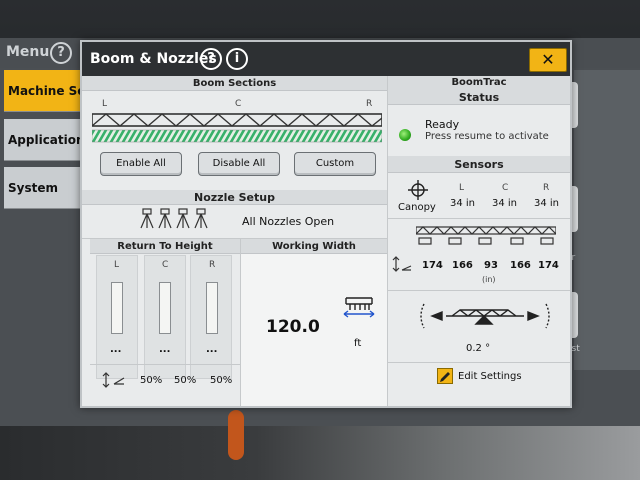  What do you see at coordinates (405, 135) in the screenshot?
I see `status-indicator-icon` at bounding box center [405, 135].